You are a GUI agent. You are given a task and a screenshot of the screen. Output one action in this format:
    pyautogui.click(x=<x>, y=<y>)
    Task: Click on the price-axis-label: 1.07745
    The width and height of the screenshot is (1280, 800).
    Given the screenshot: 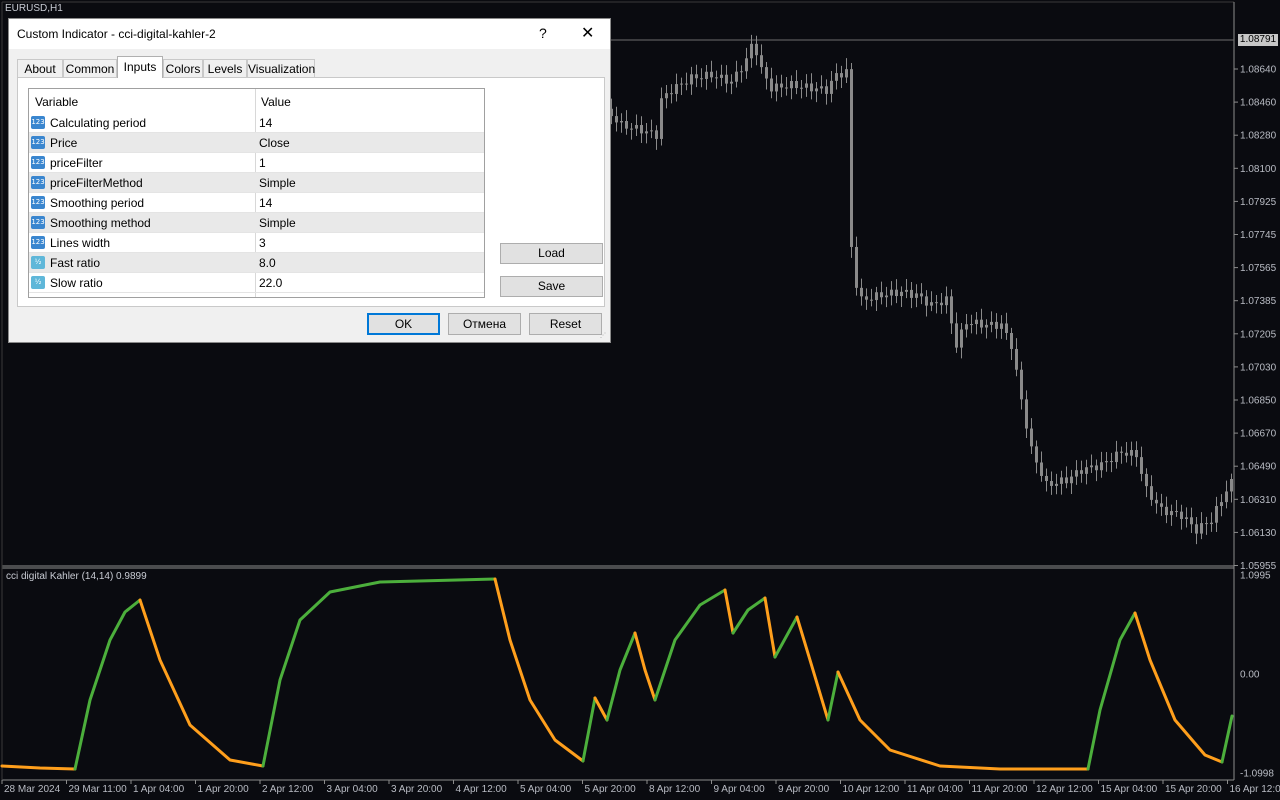 What is the action you would take?
    pyautogui.click(x=1258, y=235)
    